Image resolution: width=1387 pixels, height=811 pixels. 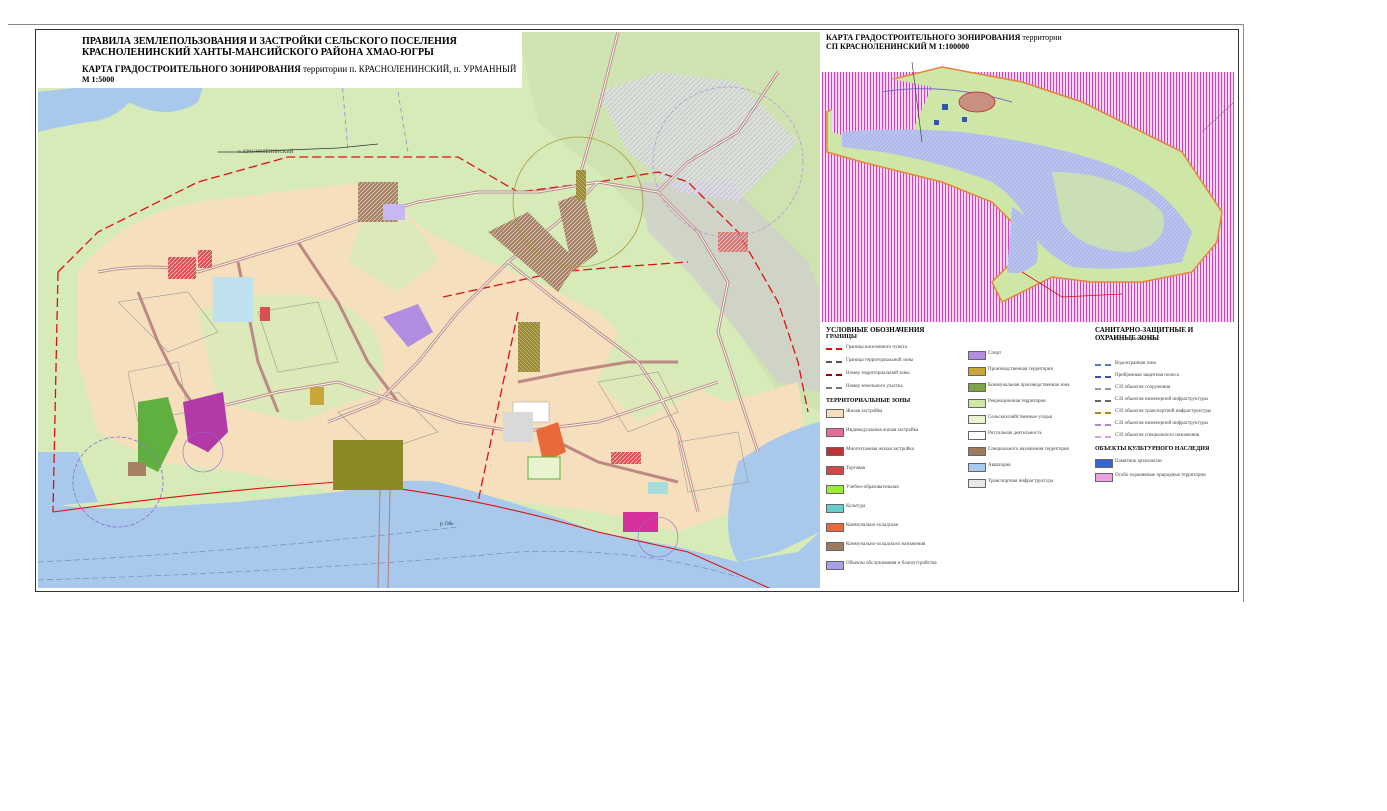 I want to click on legend-item: Транспортная инфраструктура, so click(x=1033, y=483).